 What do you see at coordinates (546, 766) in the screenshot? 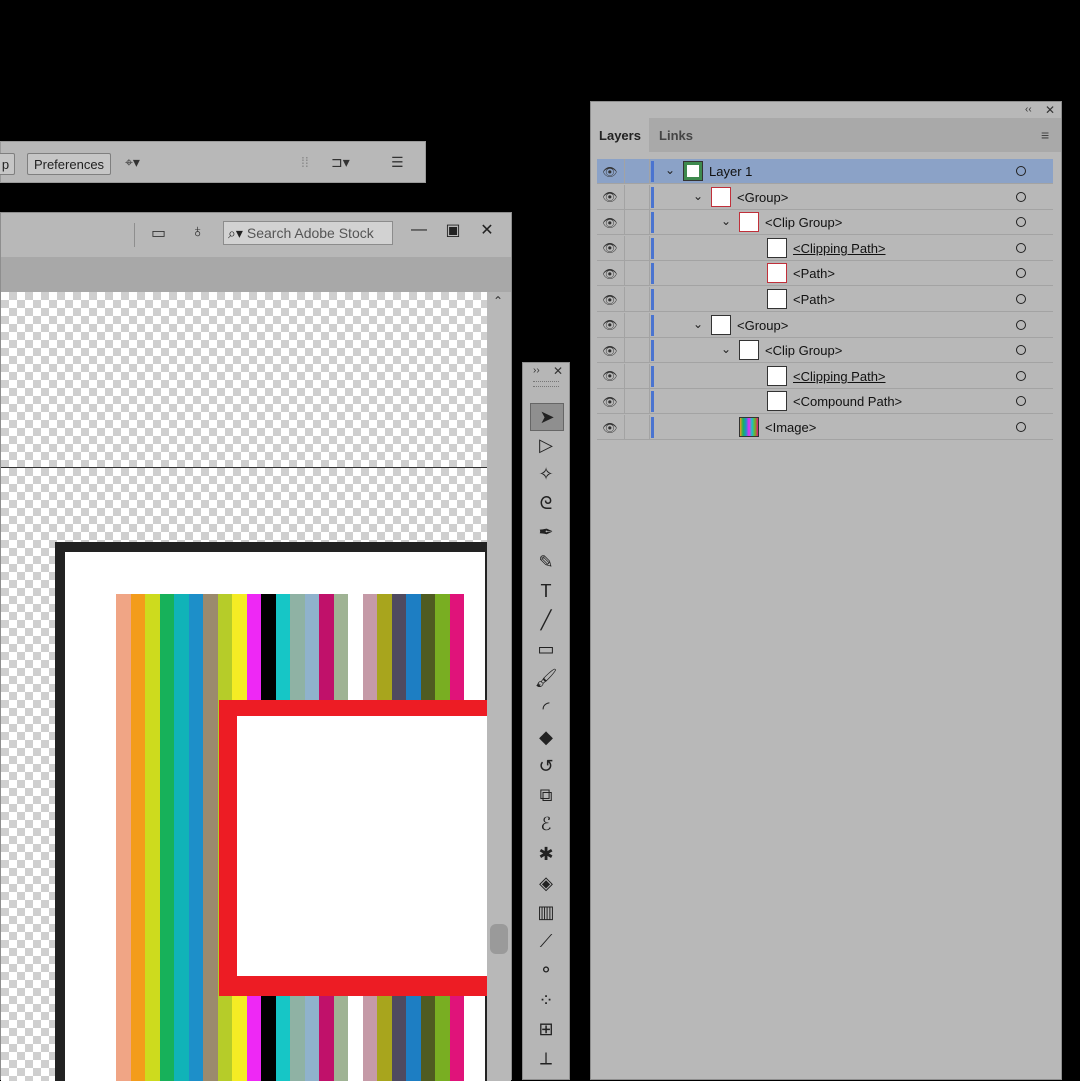
I see `rotate-tool: ↺` at bounding box center [546, 766].